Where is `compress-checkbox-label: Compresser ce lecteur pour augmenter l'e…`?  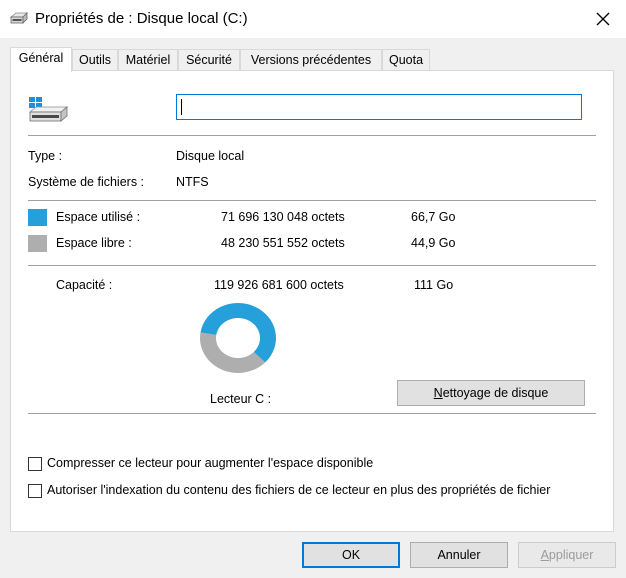
compress-checkbox-label: Compresser ce lecteur pour augmenter l'e… is located at coordinates (210, 463).